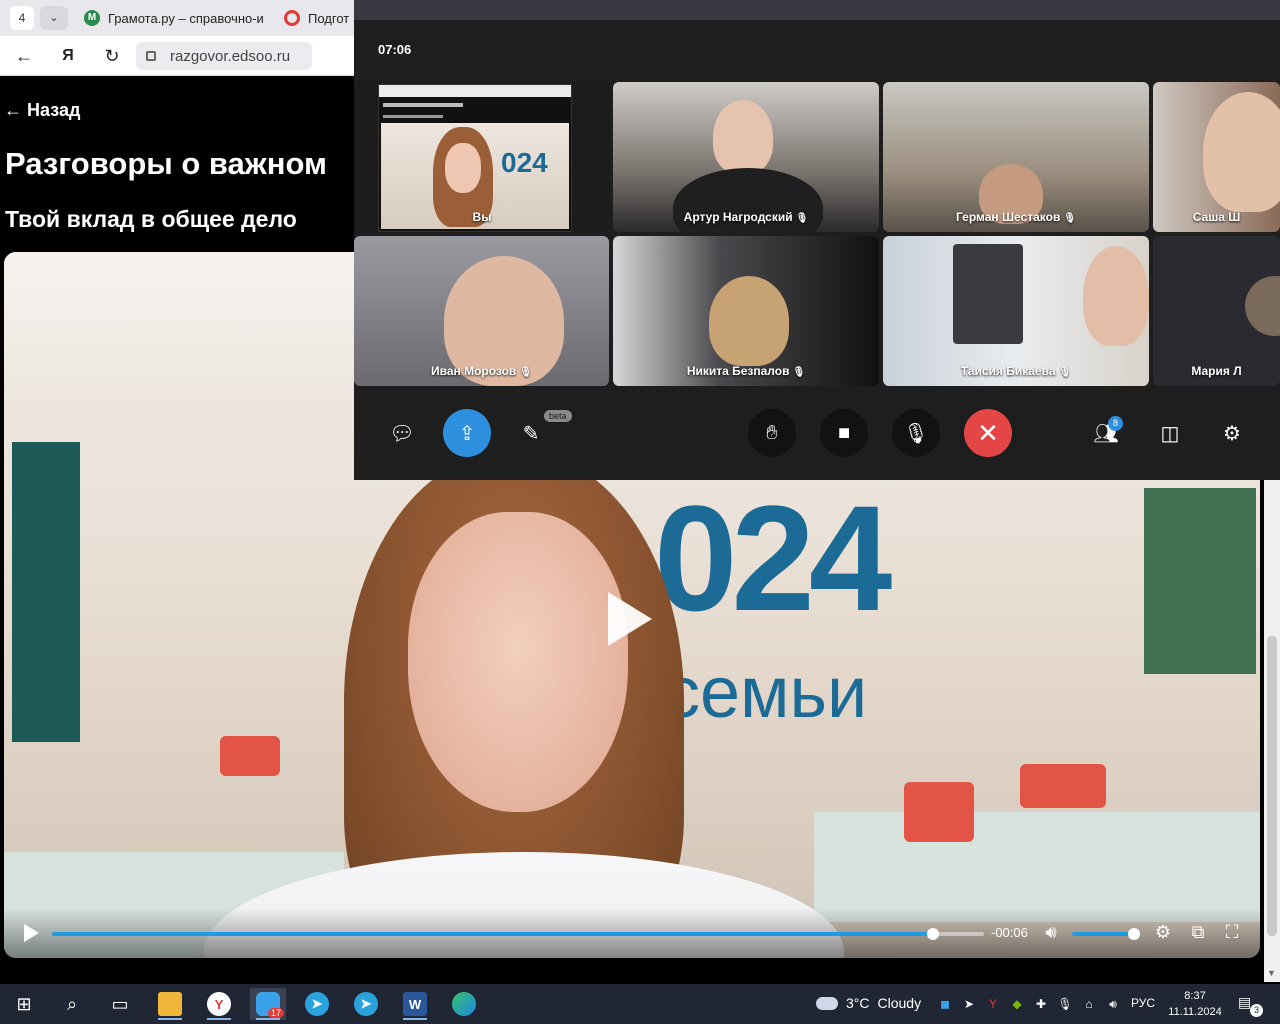 The width and height of the screenshot is (1280, 1024). Describe the element at coordinates (481, 311) in the screenshot. I see `participant-tile: Иван Морозов 🎙︎` at that location.